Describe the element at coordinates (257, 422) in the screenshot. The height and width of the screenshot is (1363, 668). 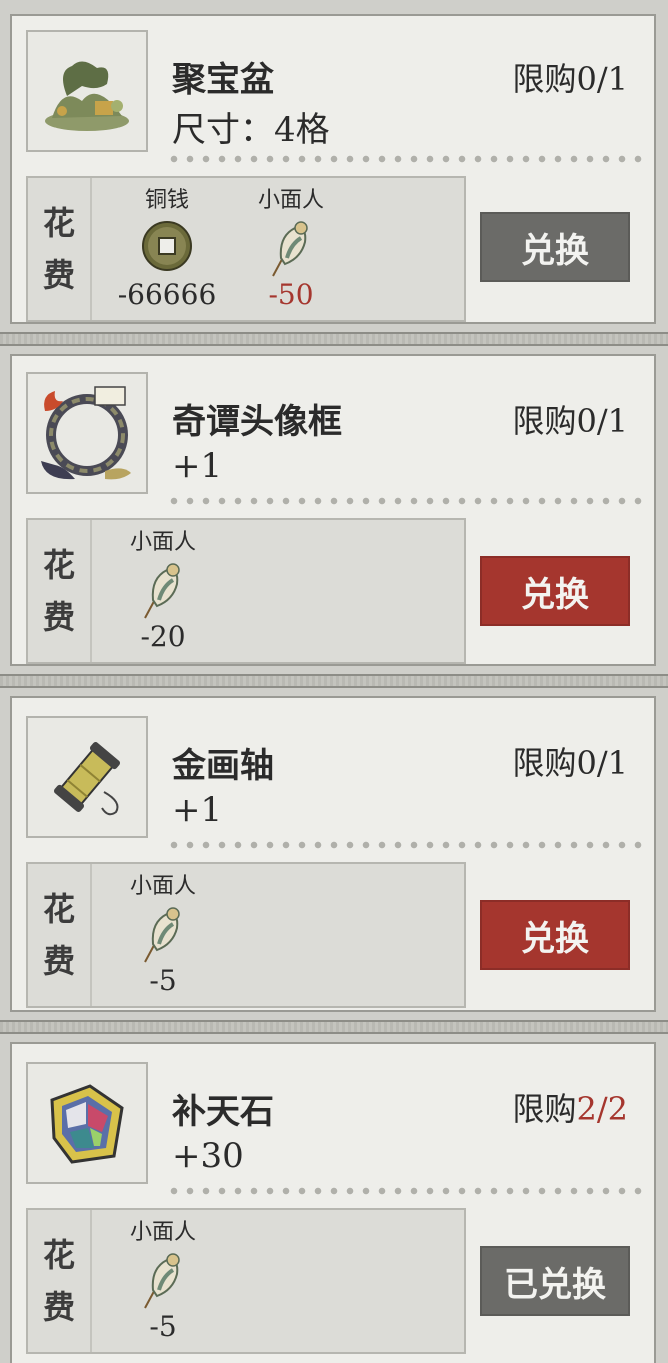
I see `item-name: 奇谭头像框` at that location.